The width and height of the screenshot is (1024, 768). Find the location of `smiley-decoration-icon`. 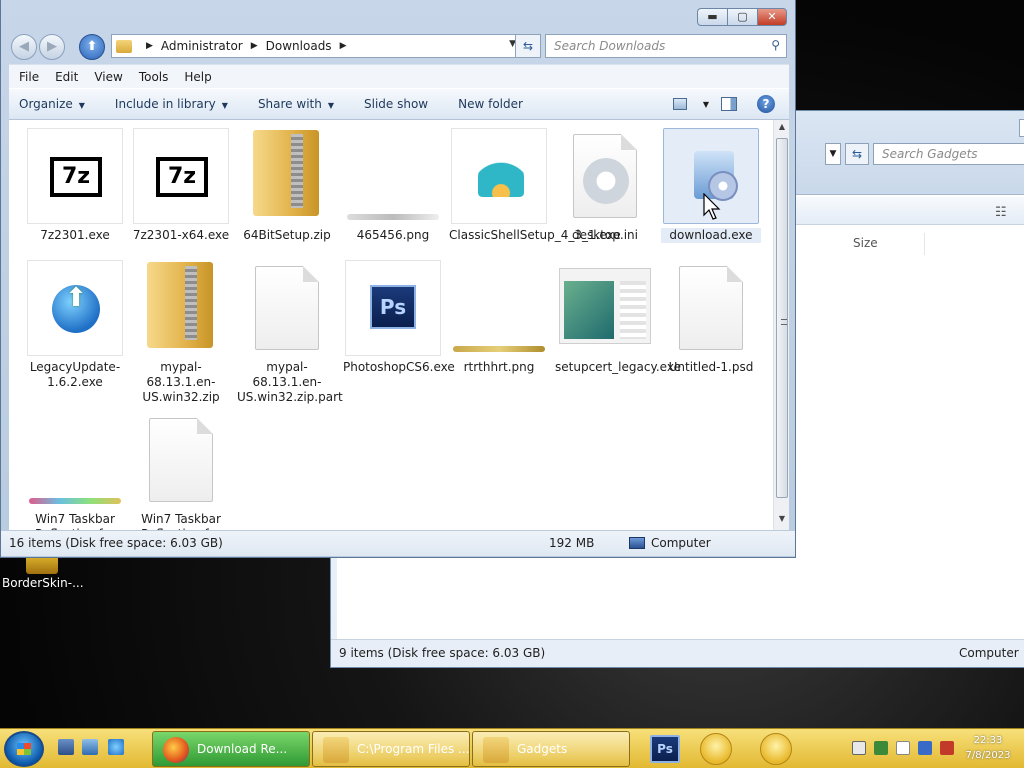

smiley-decoration-icon is located at coordinates (776, 749).